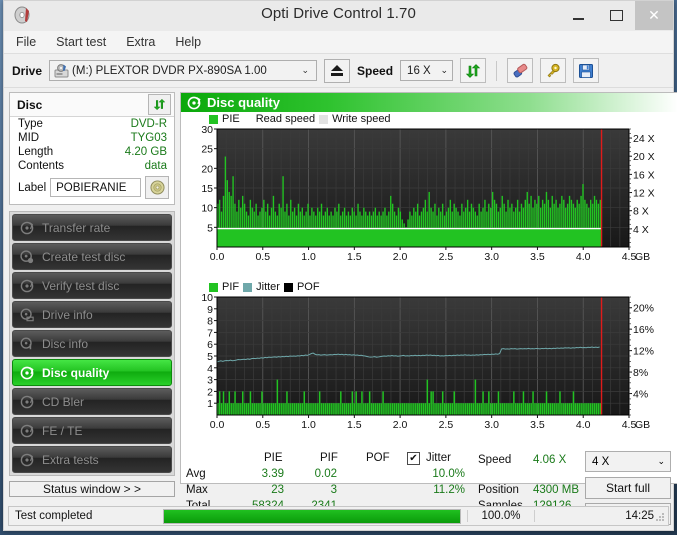 The image size is (677, 535). I want to click on svg-text: 20 X, so click(644, 157).